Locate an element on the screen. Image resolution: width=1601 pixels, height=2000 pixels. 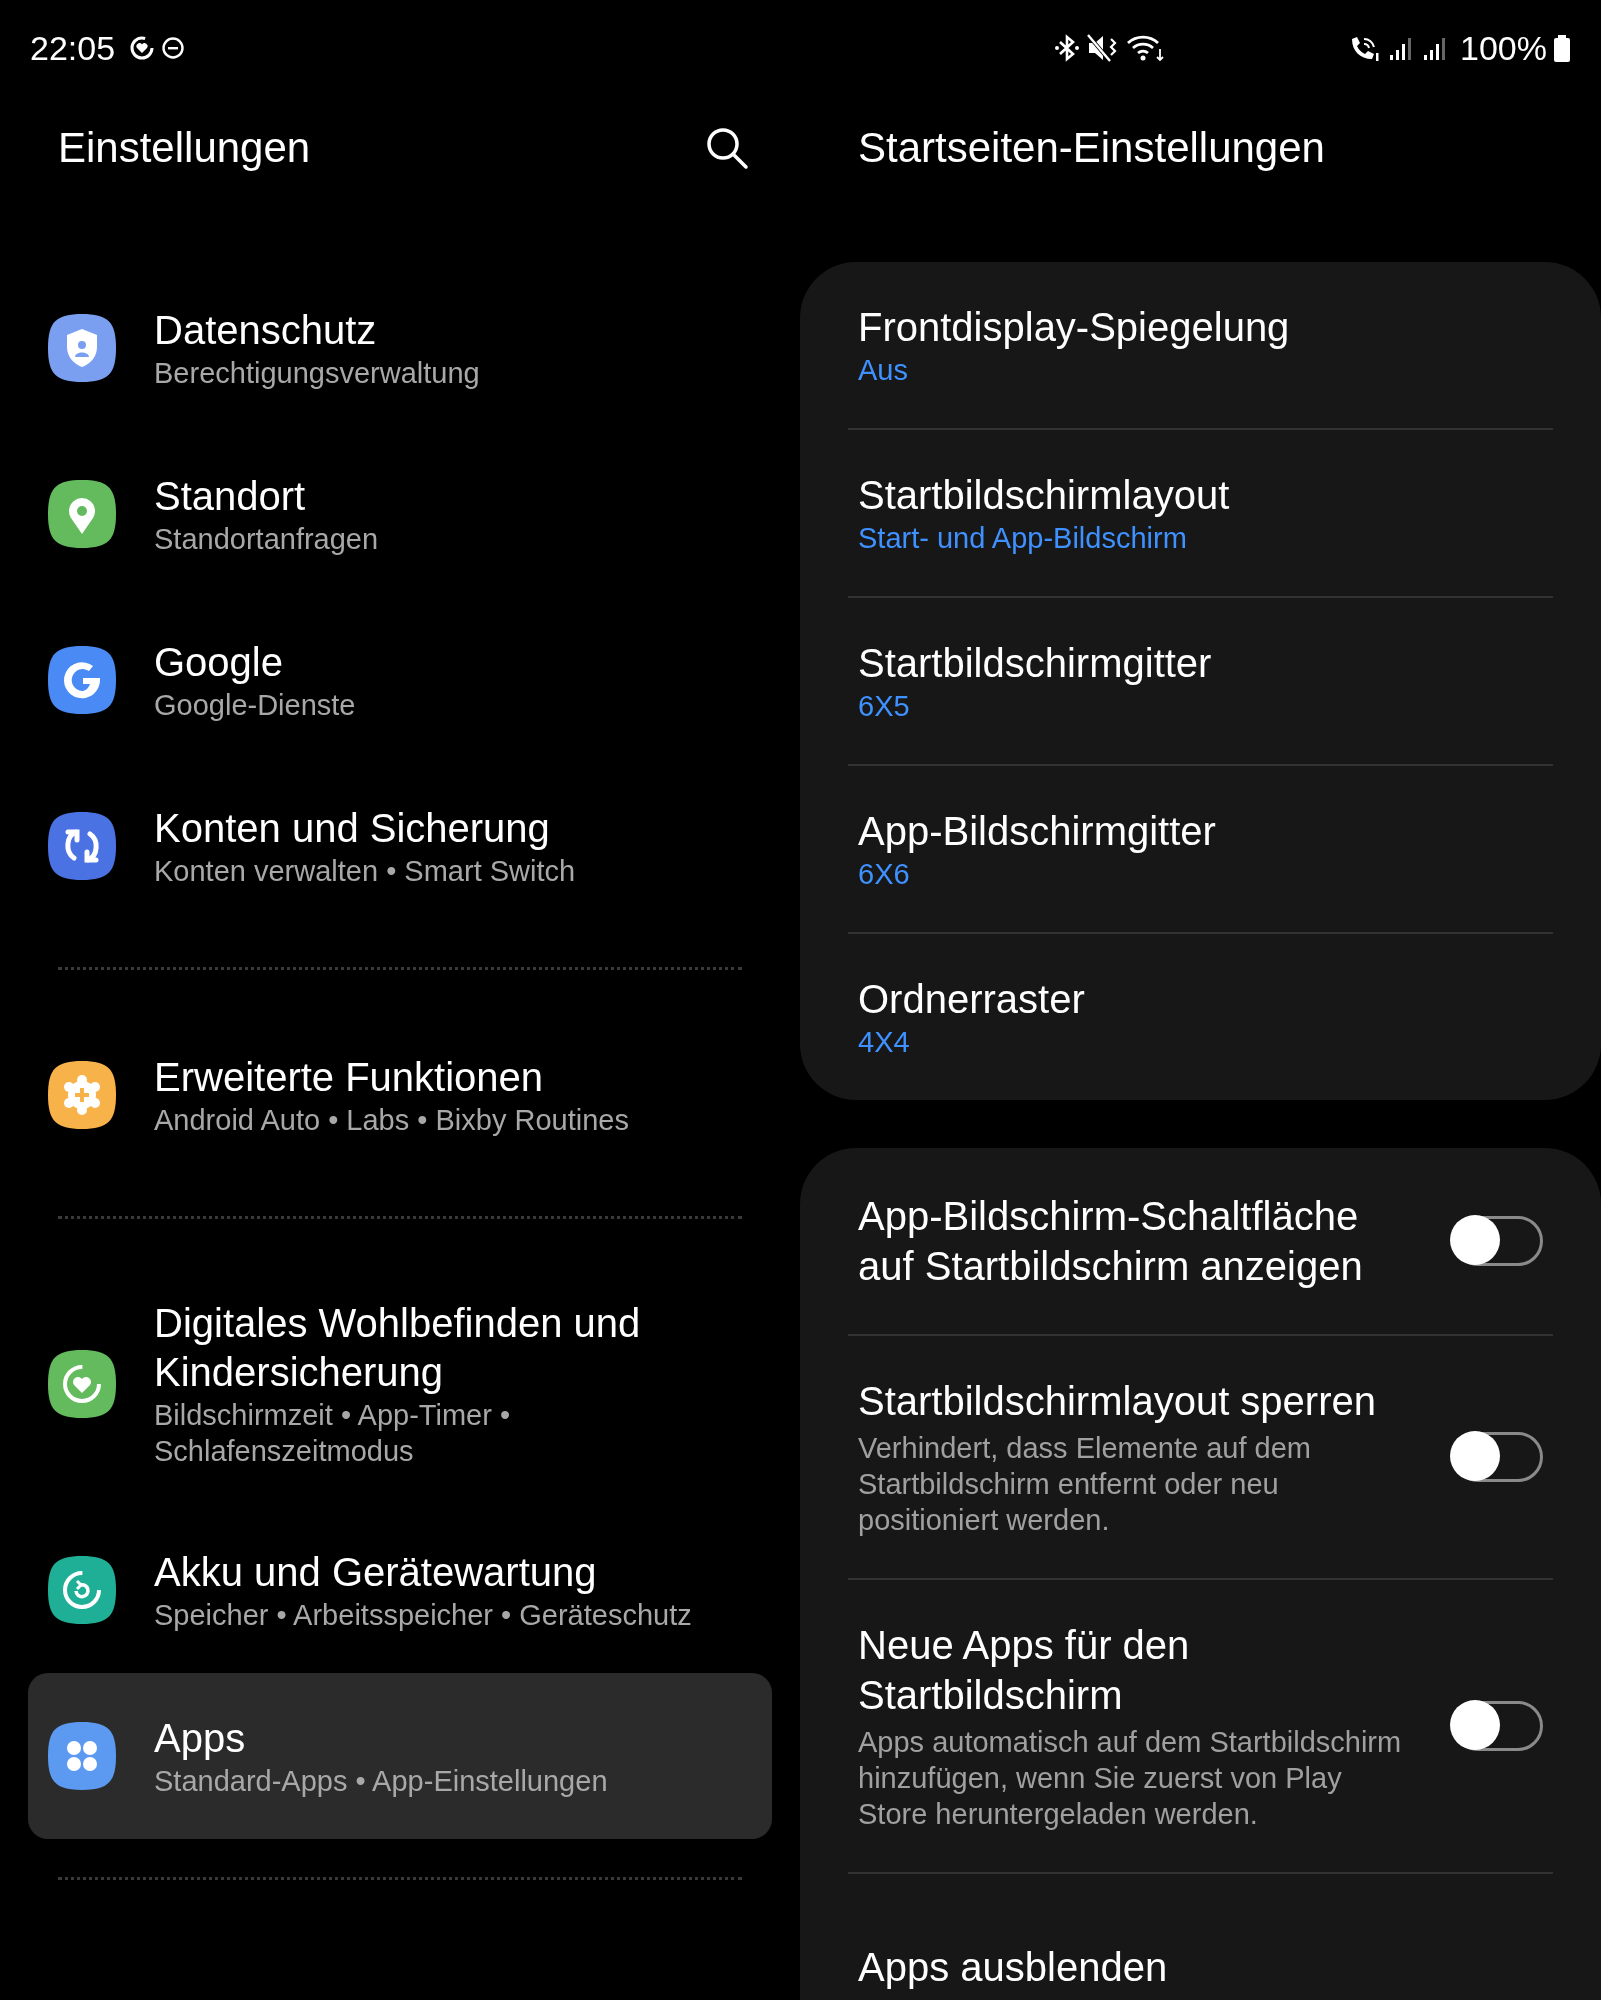
setting-title: App-Bildschirm-Schaltfläche auf Startbildschirm anzeigen is located at coordinates (1111, 1241).